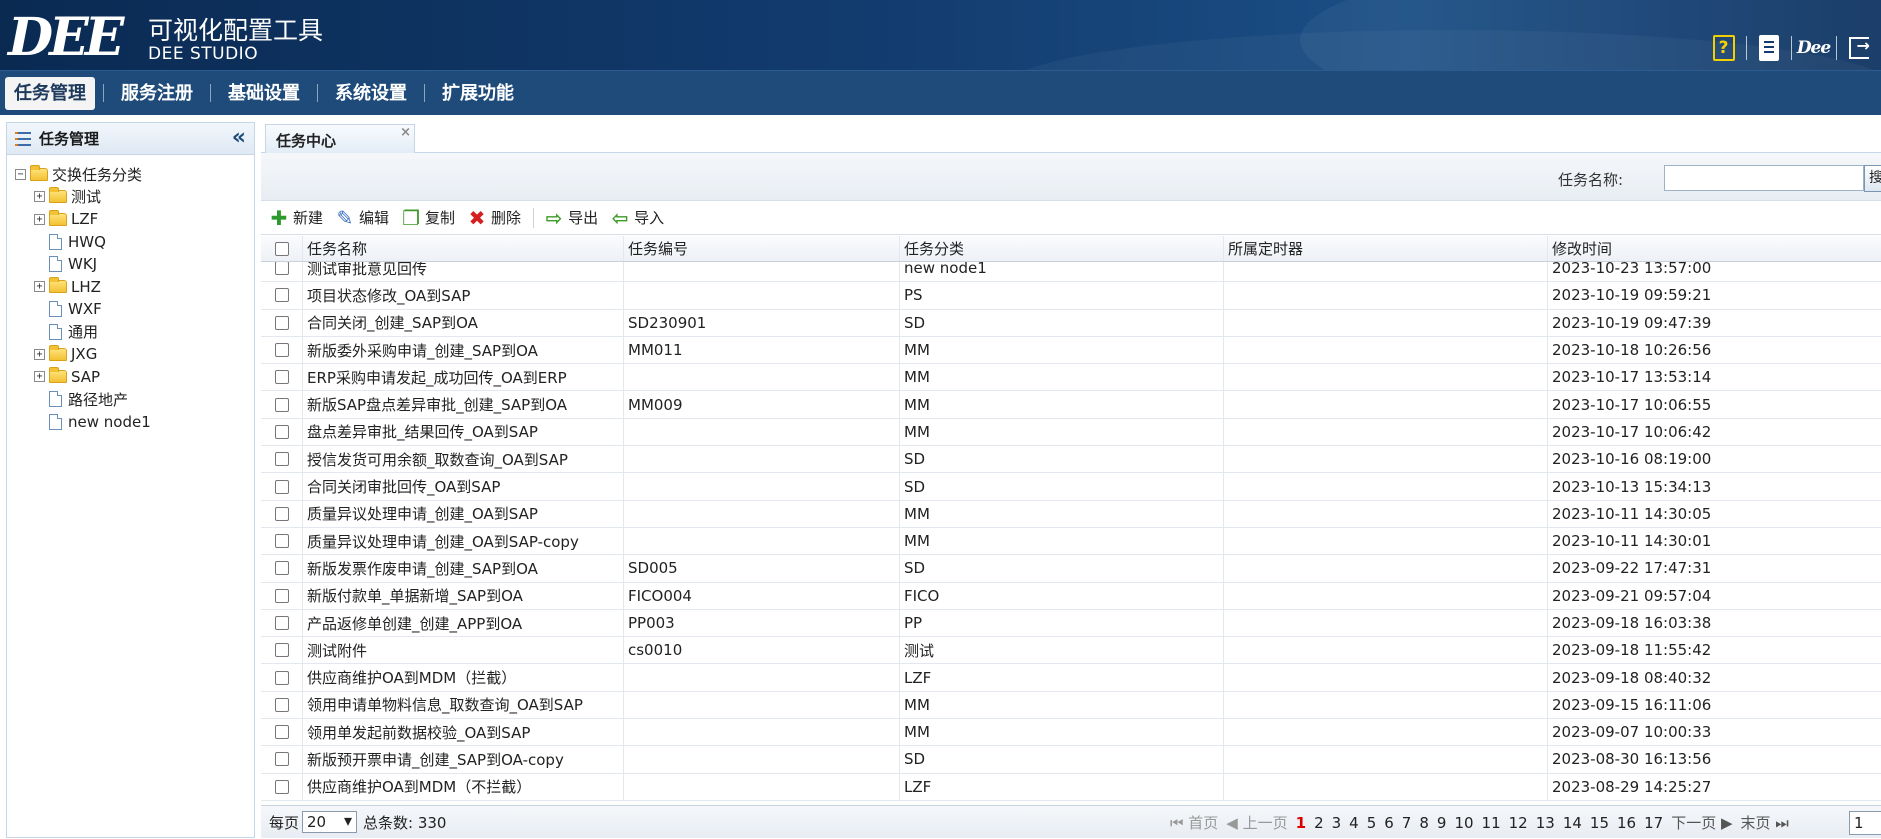 The image size is (1881, 839). I want to click on first-page-button: ⏮ 首页, so click(1194, 822).